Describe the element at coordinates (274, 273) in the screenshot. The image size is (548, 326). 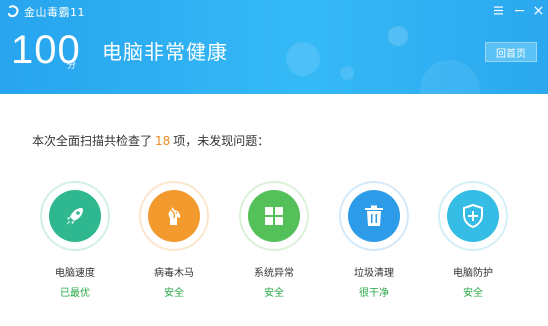
I see `scan-item-label: 系统异常` at that location.